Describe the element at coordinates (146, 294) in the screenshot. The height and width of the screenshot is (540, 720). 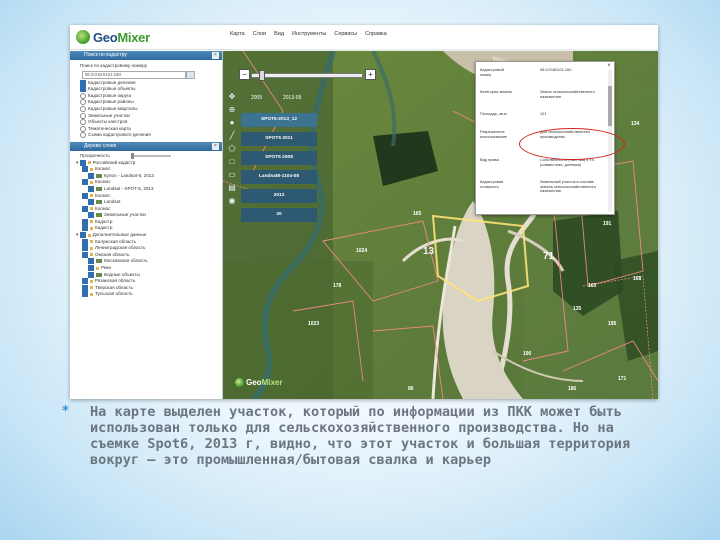
I see `layer-tree-item: Тульская область` at that location.